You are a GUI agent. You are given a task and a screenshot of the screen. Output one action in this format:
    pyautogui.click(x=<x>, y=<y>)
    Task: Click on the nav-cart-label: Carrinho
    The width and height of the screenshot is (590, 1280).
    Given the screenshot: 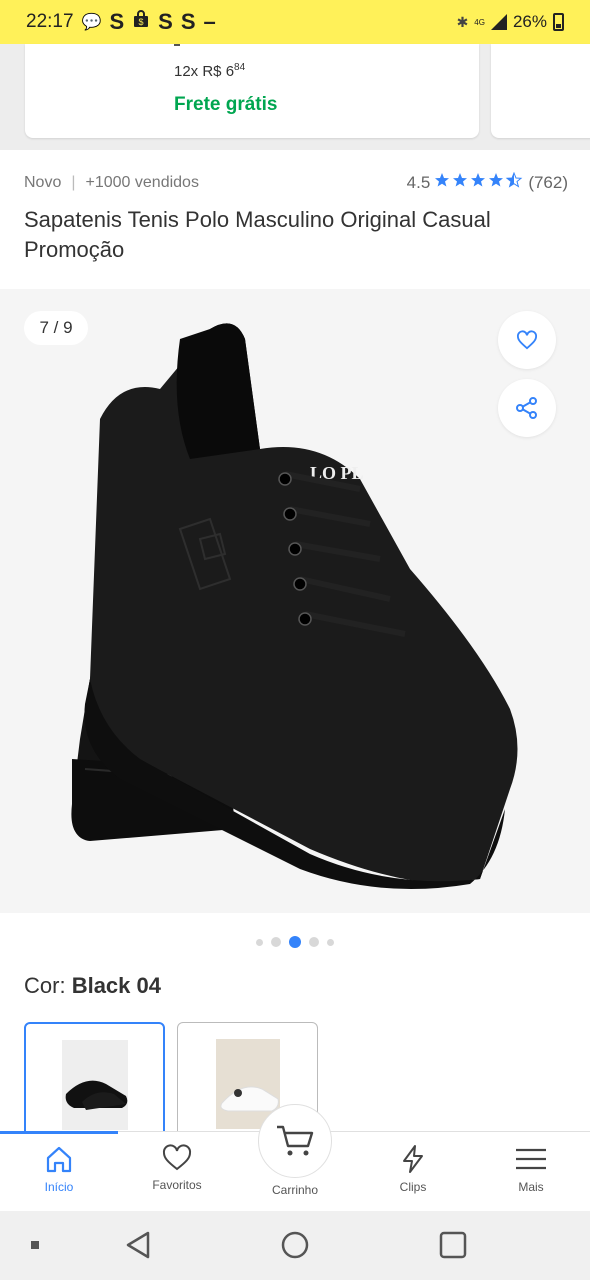 What is the action you would take?
    pyautogui.click(x=295, y=1190)
    